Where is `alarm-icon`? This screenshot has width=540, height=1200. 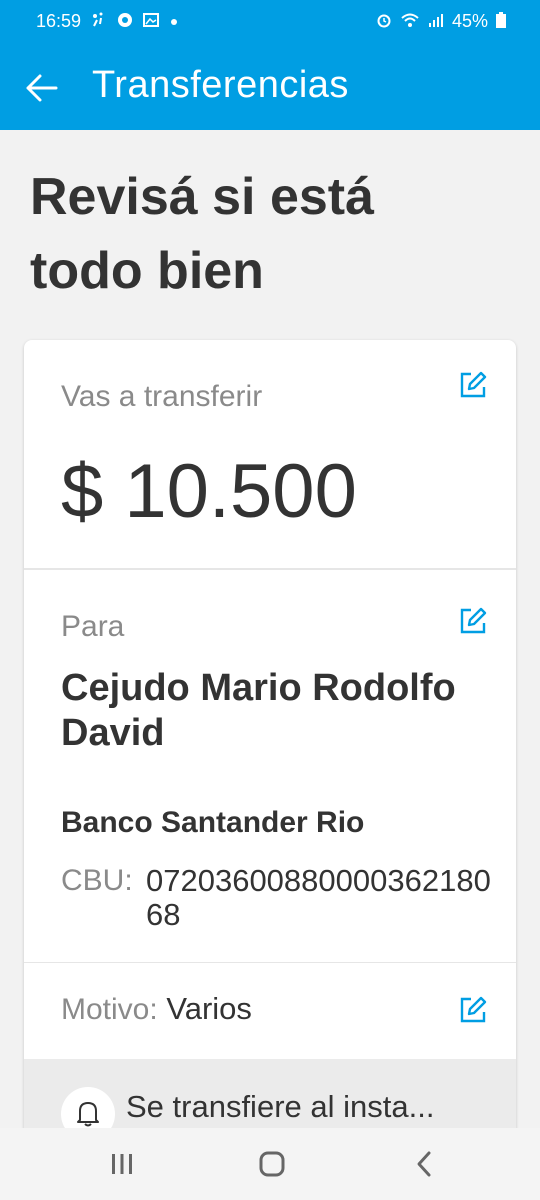
alarm-icon is located at coordinates (384, 22).